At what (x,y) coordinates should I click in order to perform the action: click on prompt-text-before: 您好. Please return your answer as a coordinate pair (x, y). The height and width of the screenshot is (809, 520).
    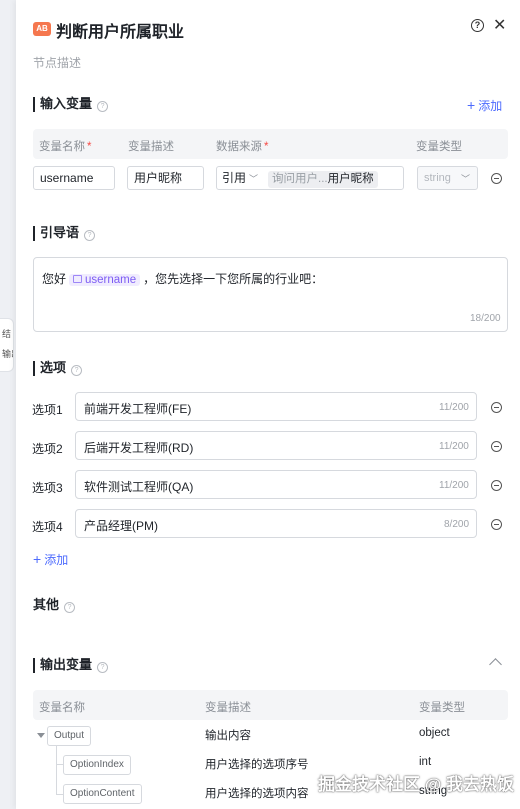
    Looking at the image, I should click on (54, 279).